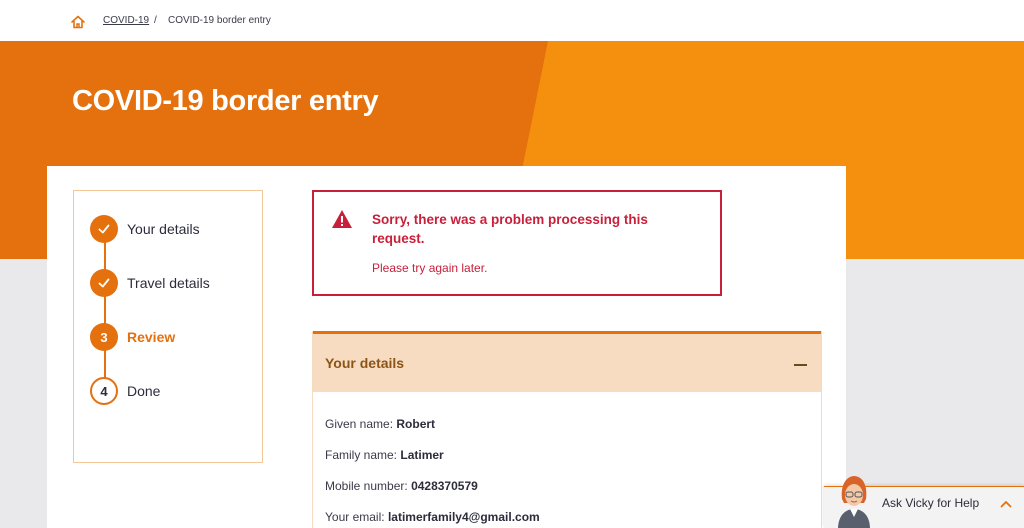  I want to click on field-label: Family name:, so click(361, 455).